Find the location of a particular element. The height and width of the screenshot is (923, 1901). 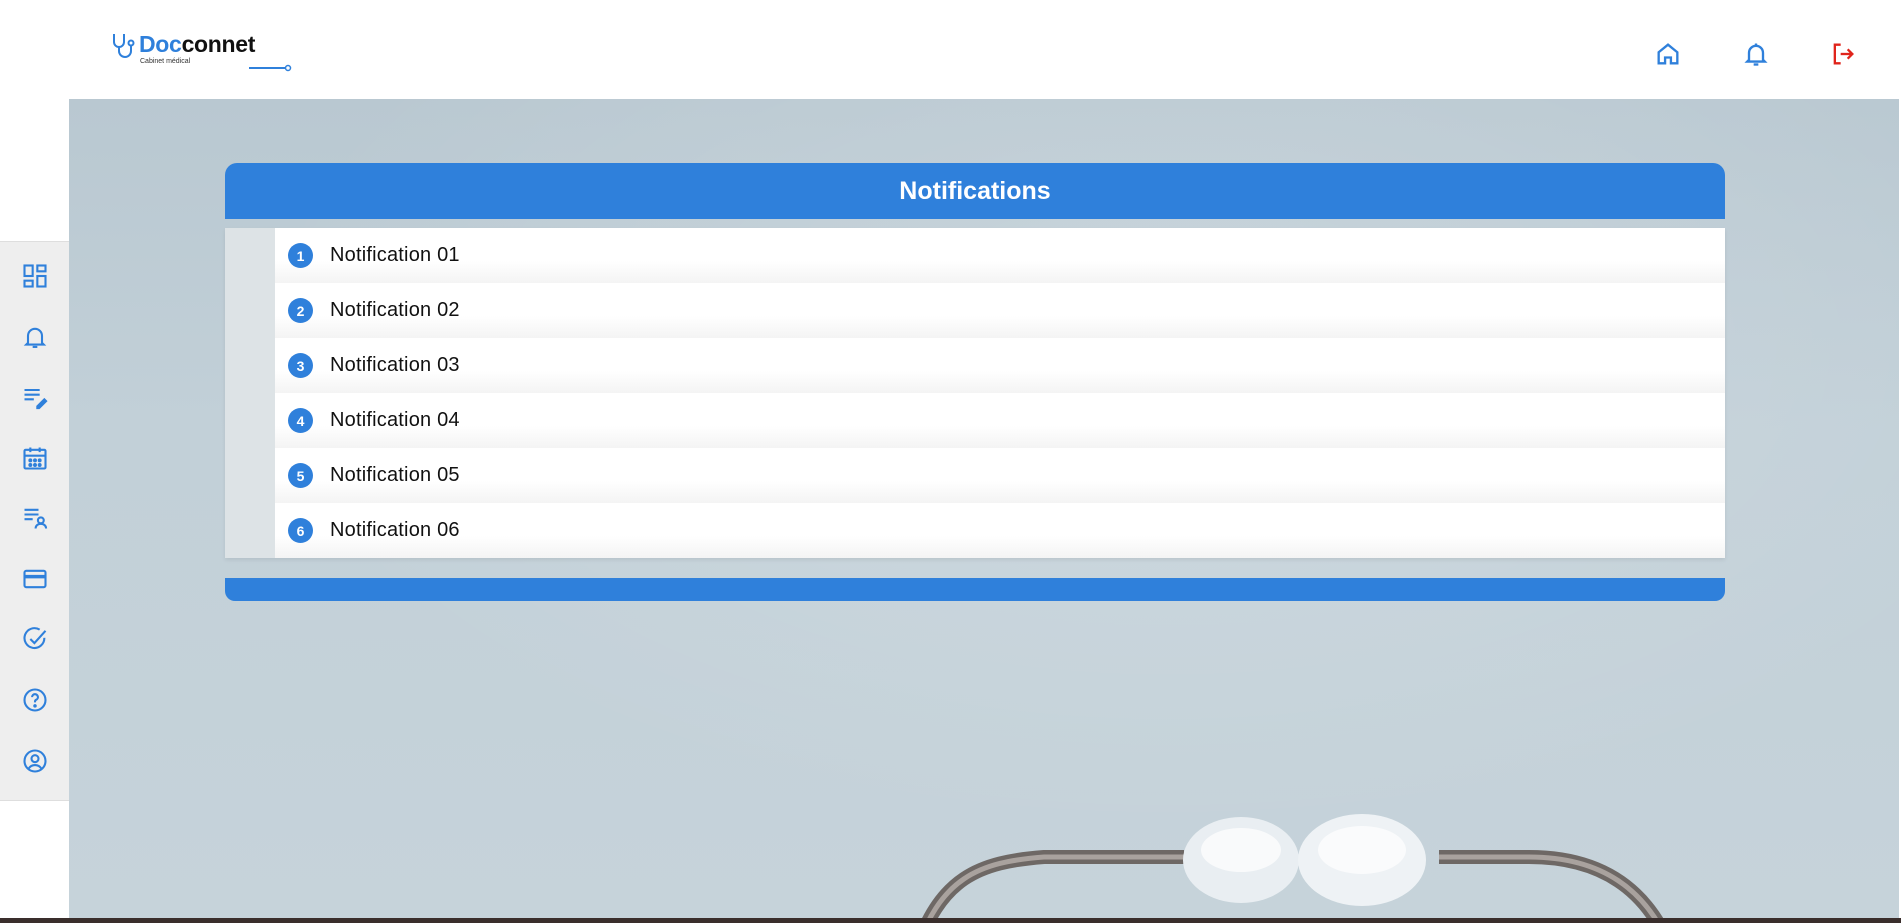

sidebar-item-account is located at coordinates (35, 761).